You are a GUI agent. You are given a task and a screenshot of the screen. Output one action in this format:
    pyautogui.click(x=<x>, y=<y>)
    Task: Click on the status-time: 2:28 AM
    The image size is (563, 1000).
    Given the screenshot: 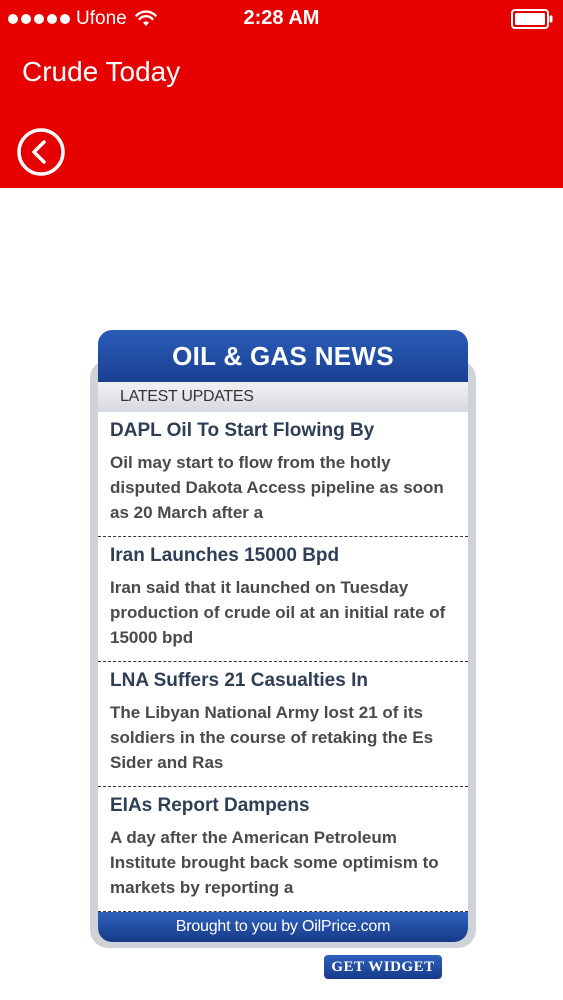 What is the action you would take?
    pyautogui.click(x=281, y=18)
    